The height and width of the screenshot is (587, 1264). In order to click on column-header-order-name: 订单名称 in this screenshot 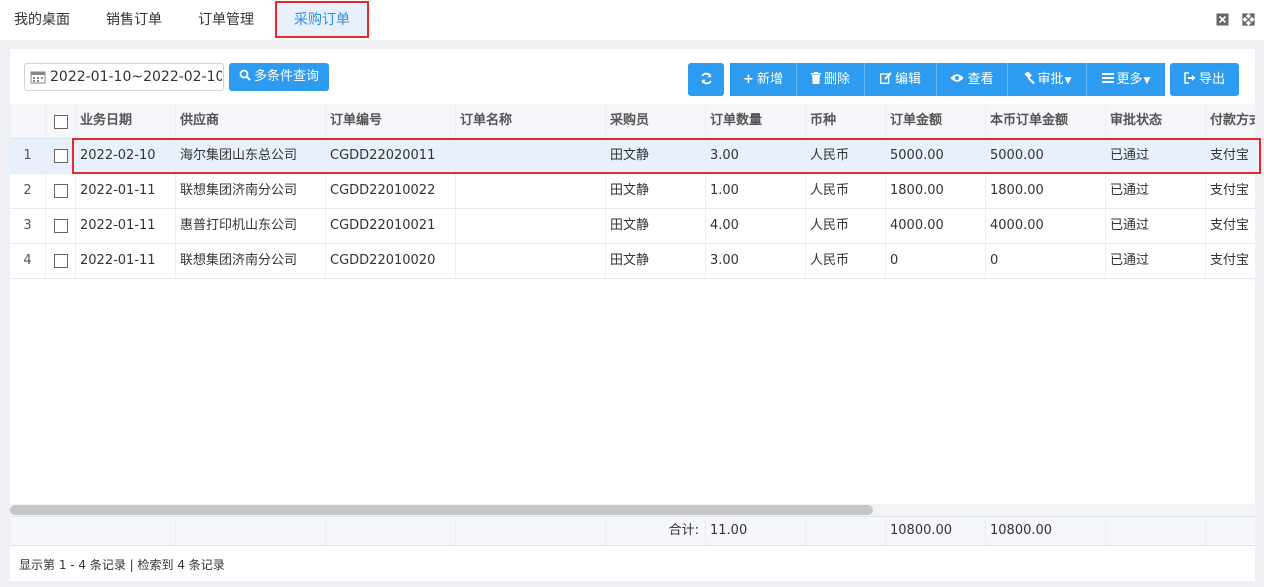, I will do `click(531, 121)`.